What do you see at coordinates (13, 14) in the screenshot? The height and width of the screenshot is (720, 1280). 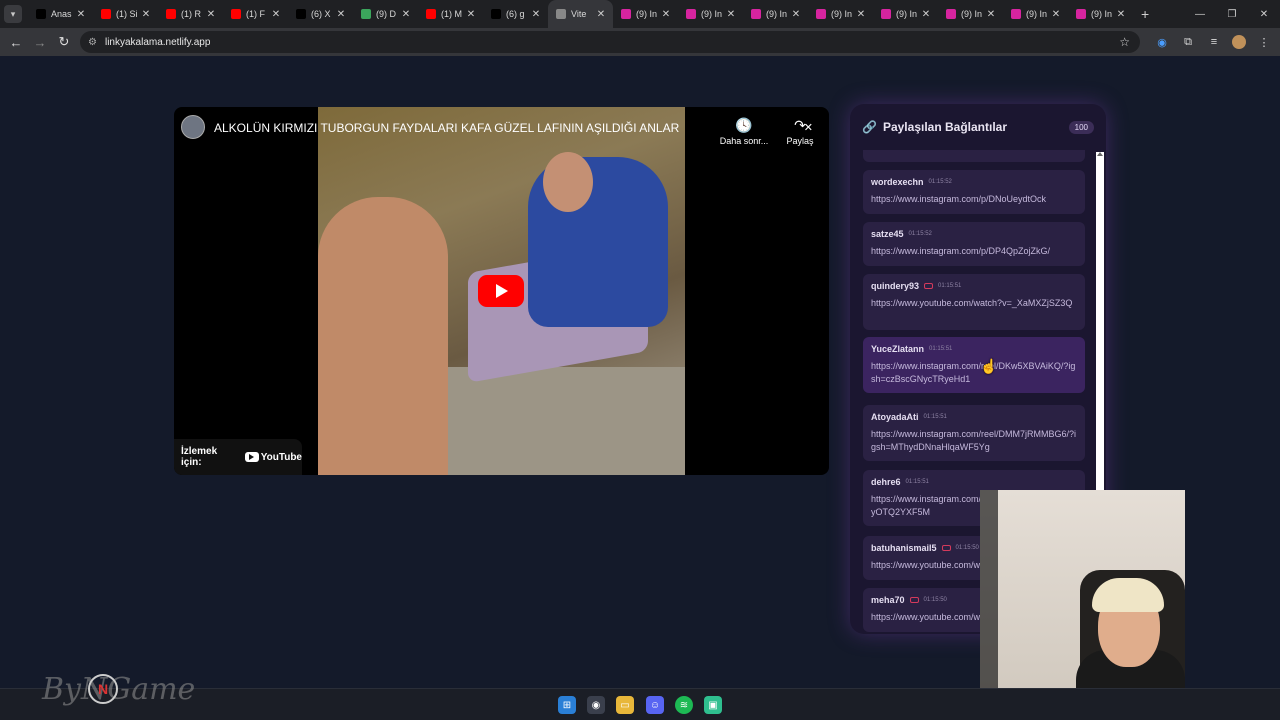 I see `tab-search-button: ▾` at bounding box center [13, 14].